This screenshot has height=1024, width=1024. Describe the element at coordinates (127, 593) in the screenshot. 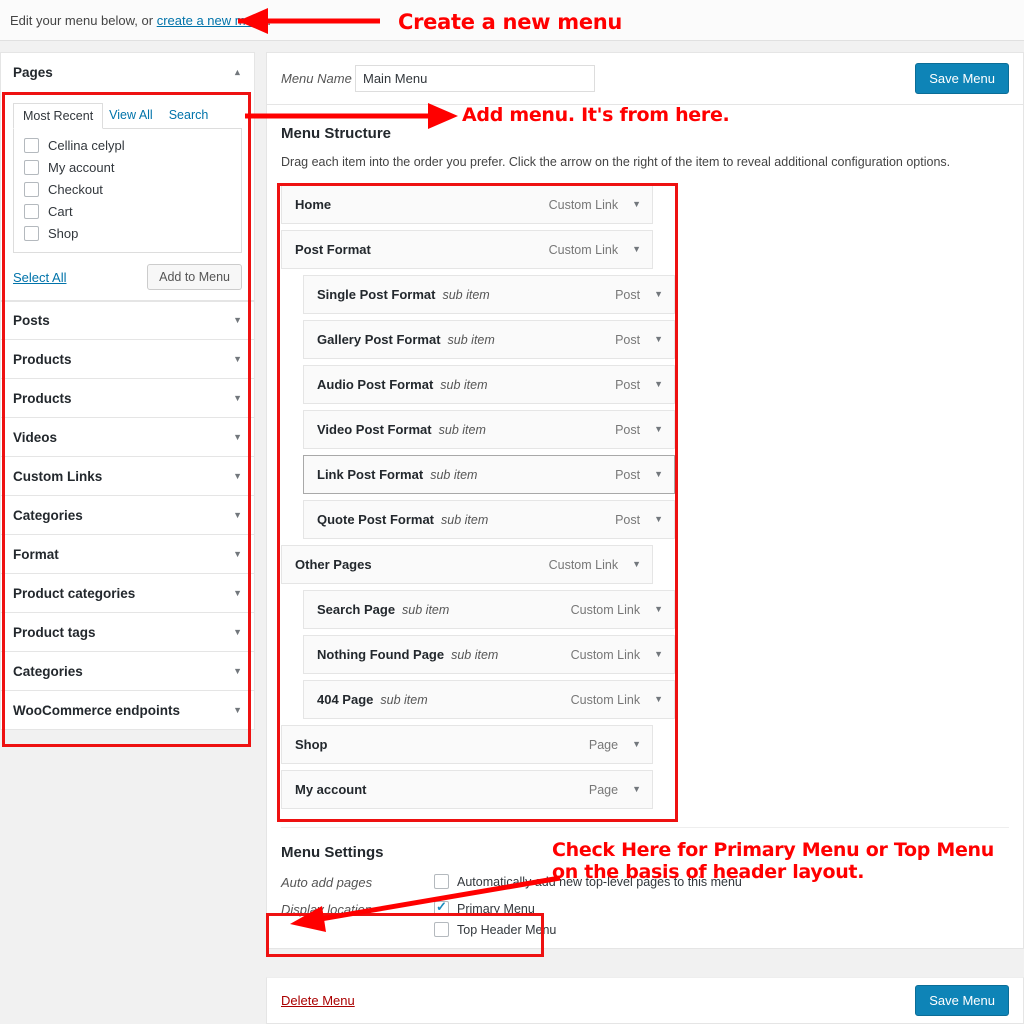

I see `accordion-header-product-categories: Product categories ▼` at that location.